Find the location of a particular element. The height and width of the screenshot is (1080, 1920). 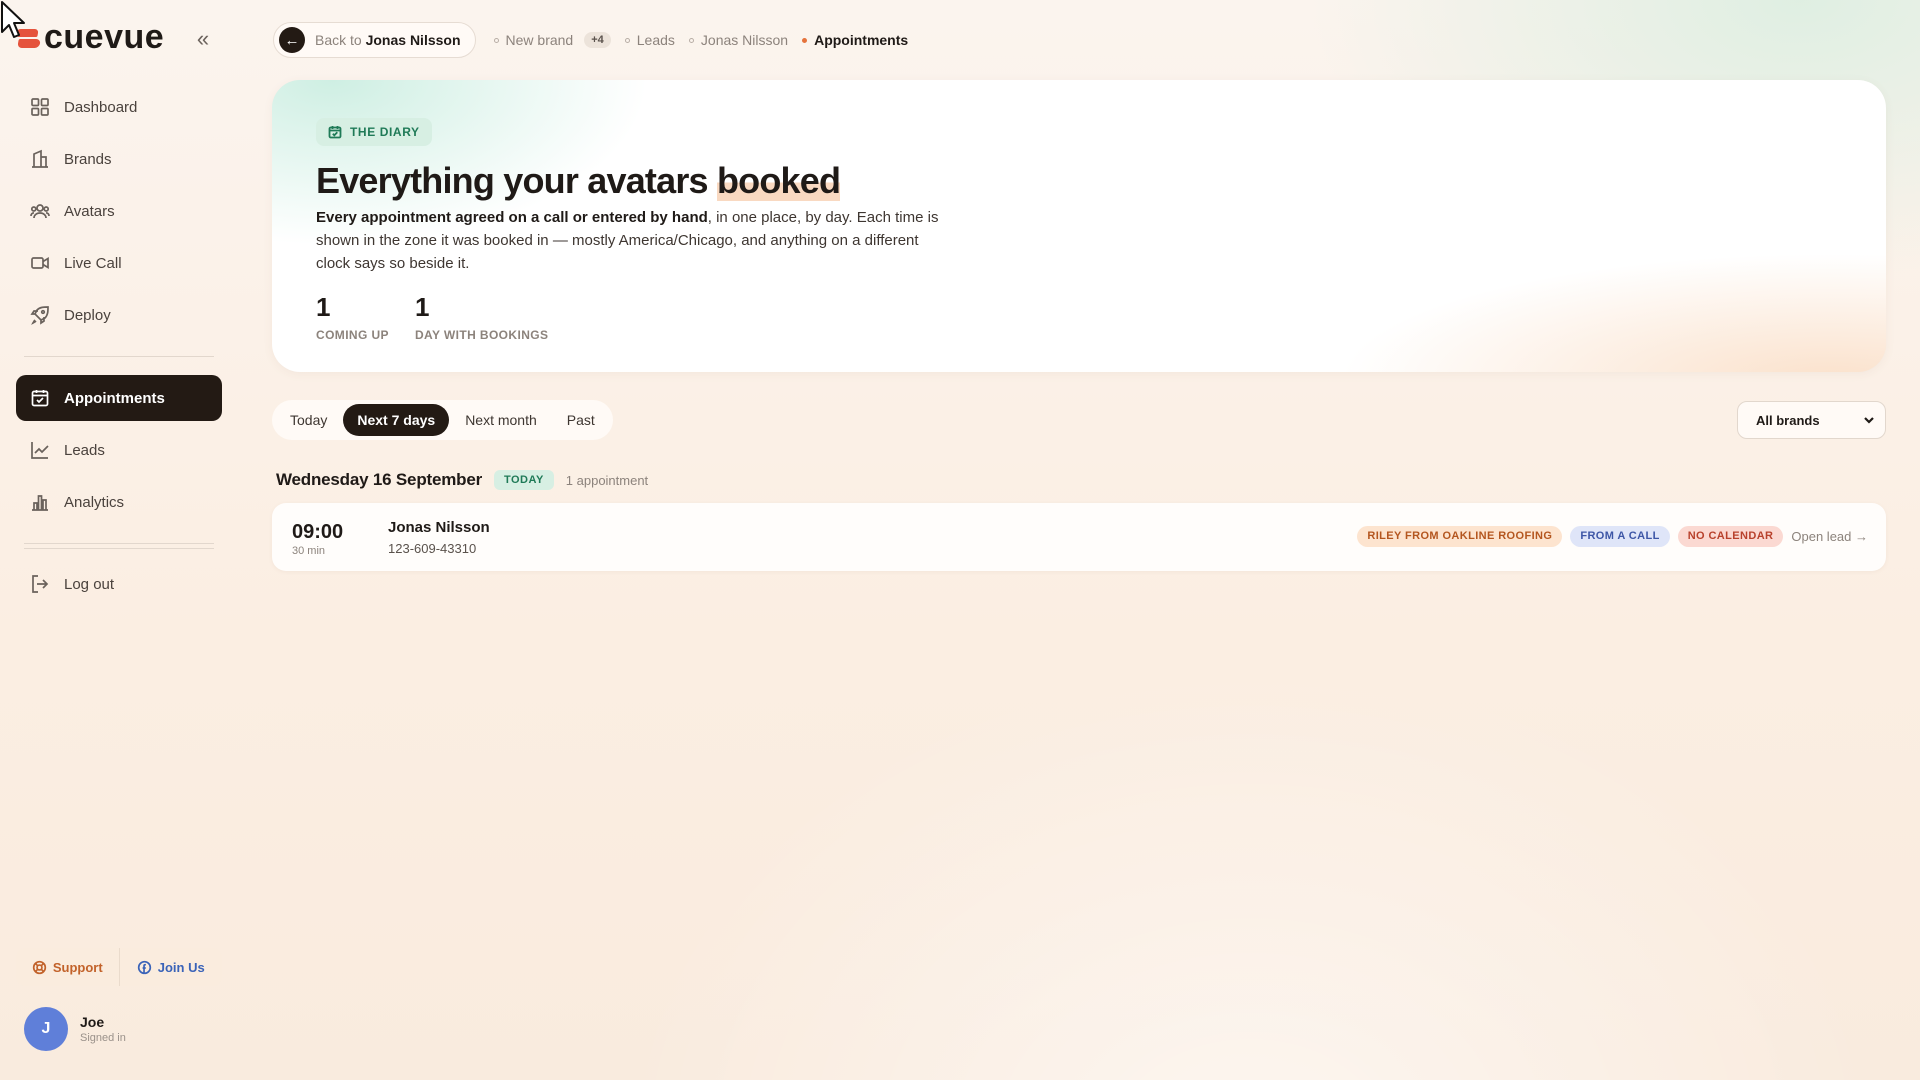

support-row: Support Join Us is located at coordinates (119, 967).